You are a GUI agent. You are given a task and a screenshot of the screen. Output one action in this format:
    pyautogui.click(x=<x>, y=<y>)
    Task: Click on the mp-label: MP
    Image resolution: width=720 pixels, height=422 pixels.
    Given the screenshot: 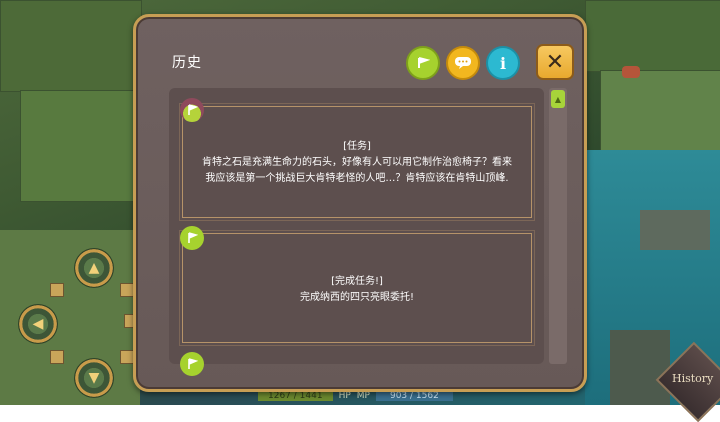 What is the action you would take?
    pyautogui.click(x=363, y=396)
    